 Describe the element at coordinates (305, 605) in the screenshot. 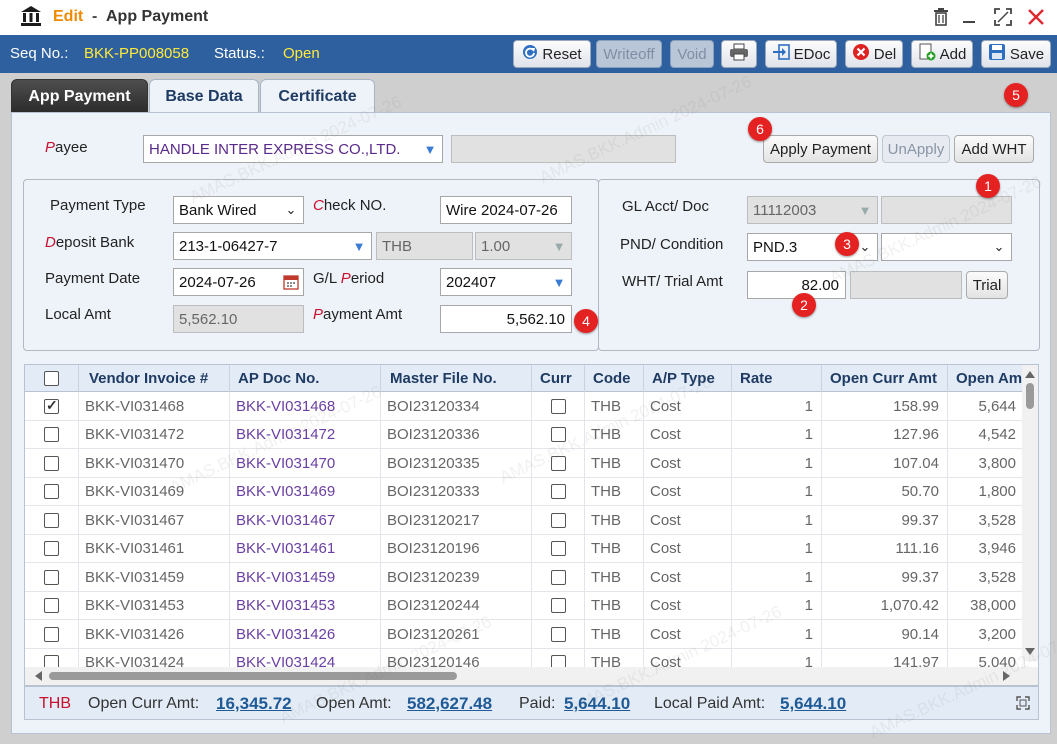

I see `ap-doc-link: BKK-VI031453` at that location.